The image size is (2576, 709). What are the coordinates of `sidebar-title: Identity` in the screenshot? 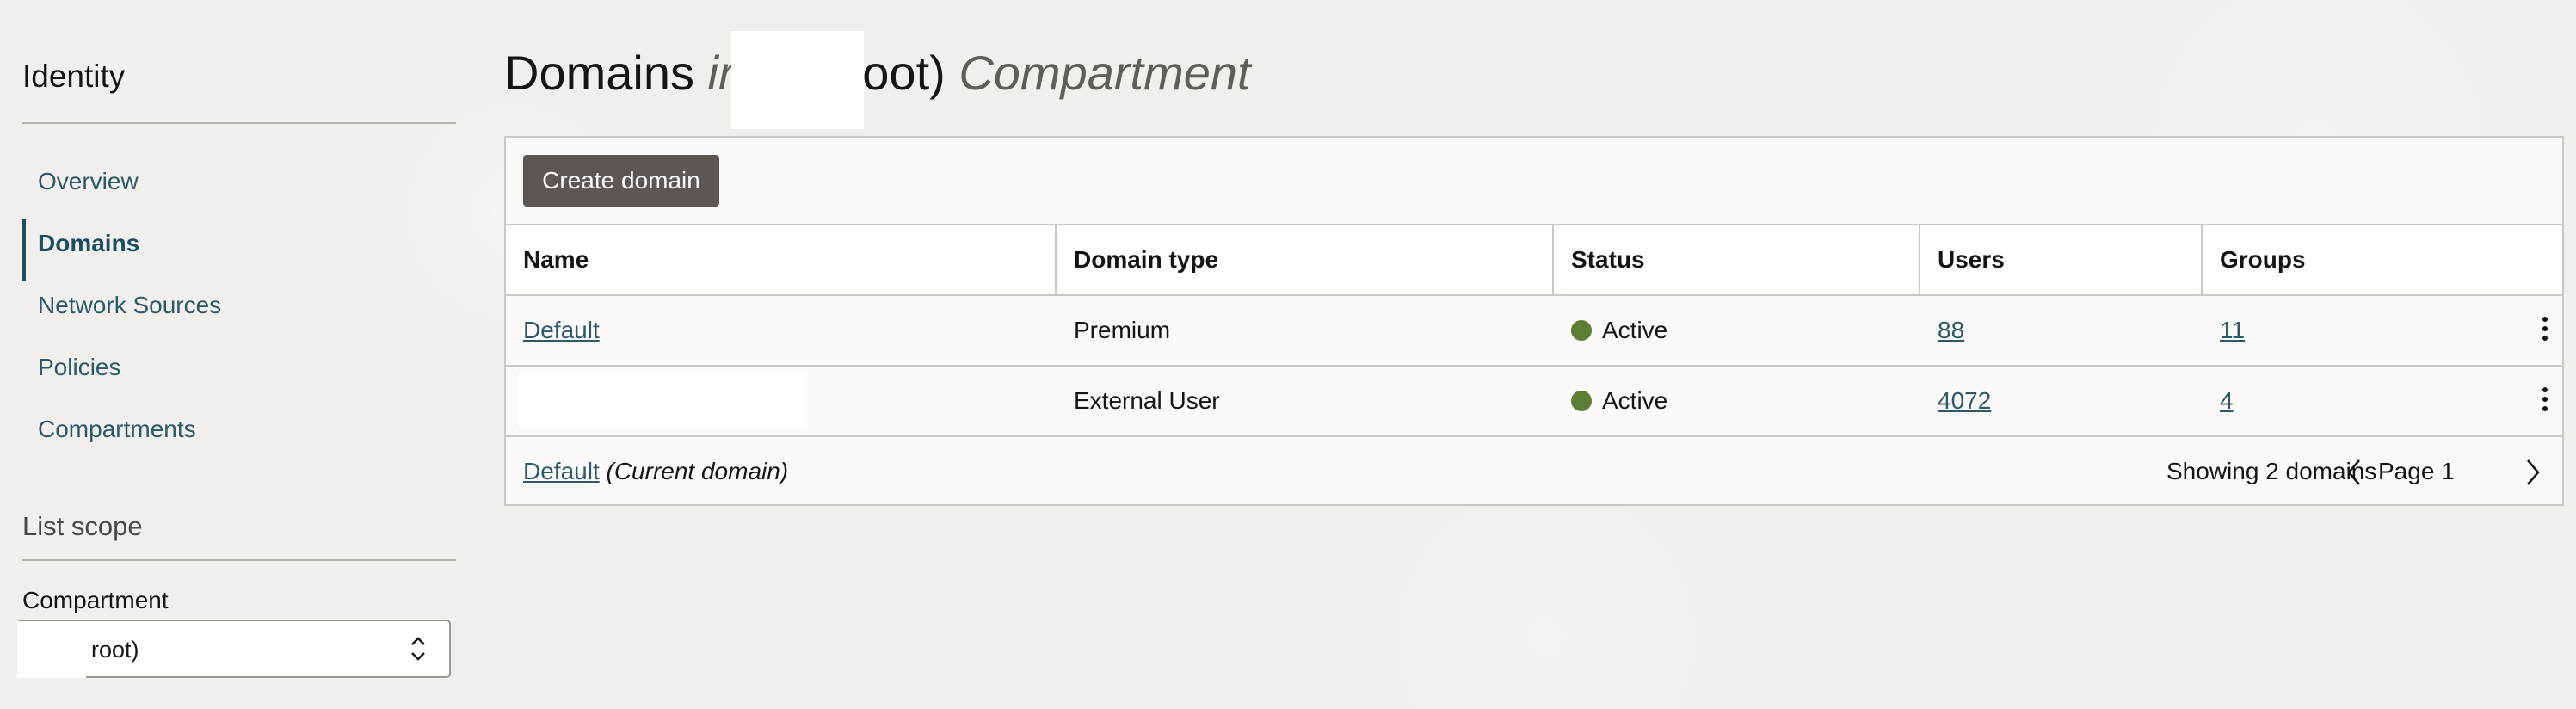 It's located at (74, 76).